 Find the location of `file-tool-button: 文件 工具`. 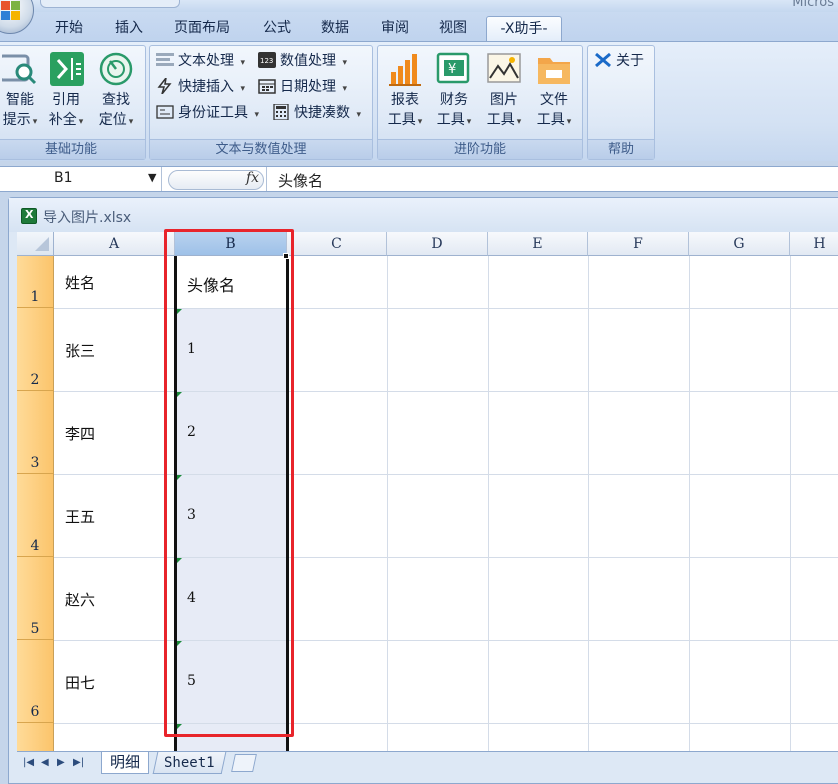

file-tool-button: 文件 工具 is located at coordinates (554, 93).